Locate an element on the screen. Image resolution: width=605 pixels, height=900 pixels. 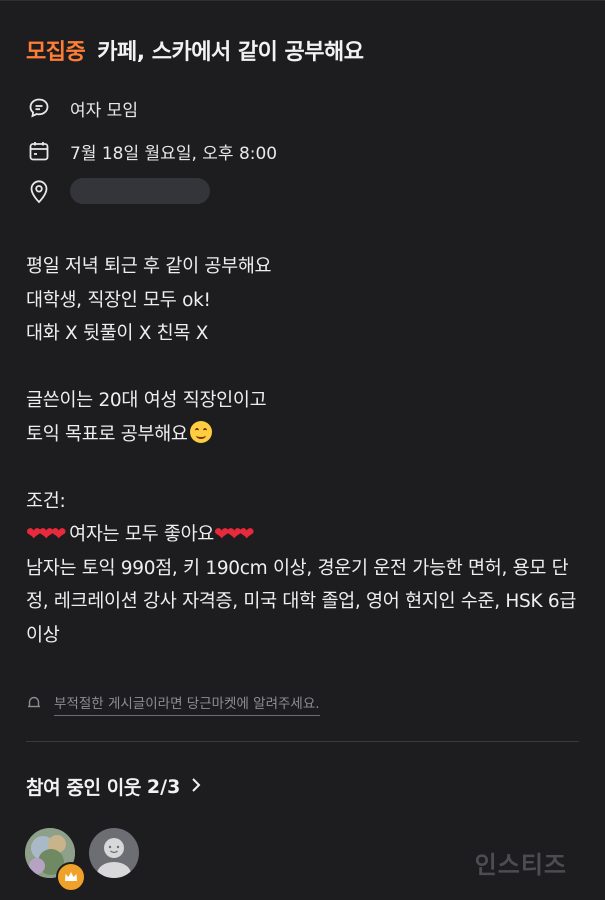
participants-label: 참여 중인 이웃 is located at coordinates (83, 788).